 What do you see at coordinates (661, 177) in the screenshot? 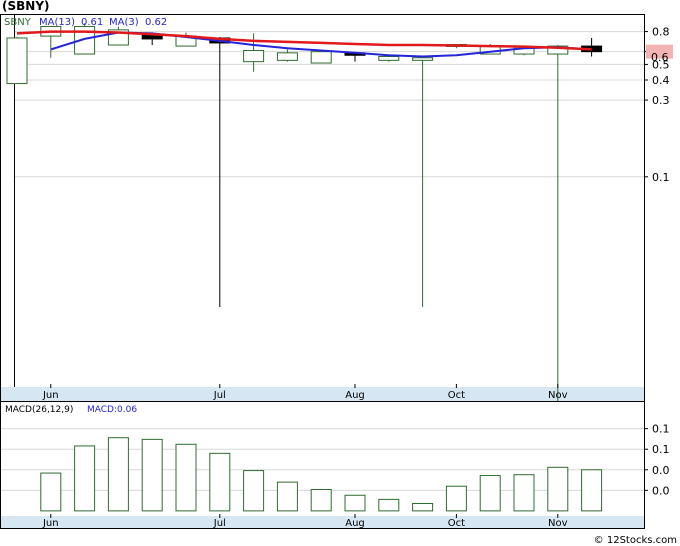
I see `price-y-tick-label: 0.1` at bounding box center [661, 177].